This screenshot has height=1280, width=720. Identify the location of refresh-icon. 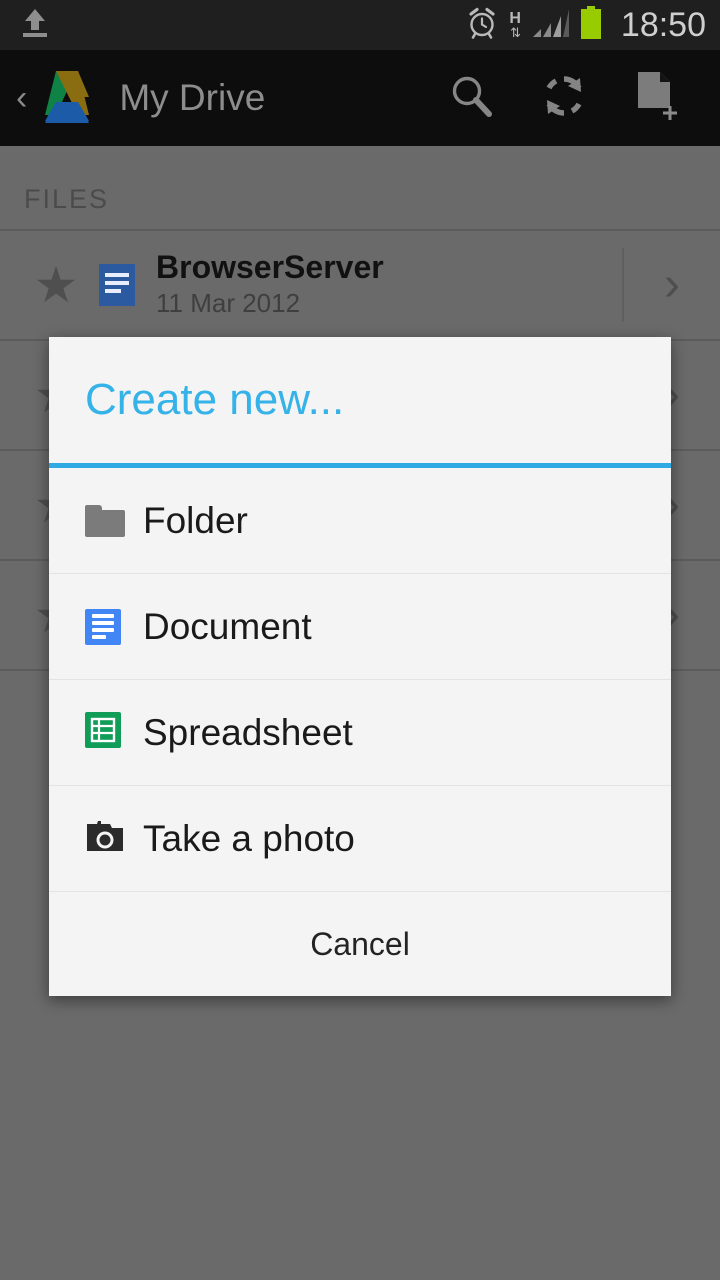
(564, 98).